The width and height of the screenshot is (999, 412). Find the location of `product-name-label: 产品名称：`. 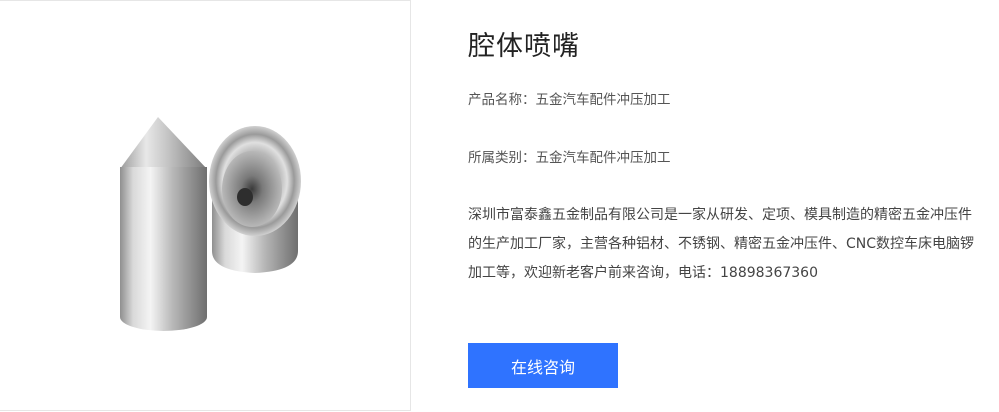

product-name-label: 产品名称： is located at coordinates (502, 100).